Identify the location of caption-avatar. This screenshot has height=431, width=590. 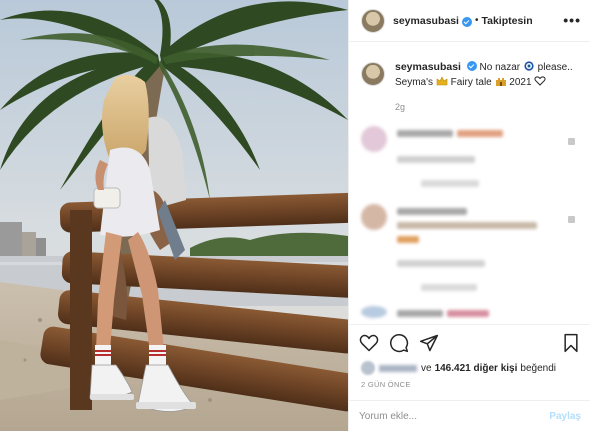
(373, 74).